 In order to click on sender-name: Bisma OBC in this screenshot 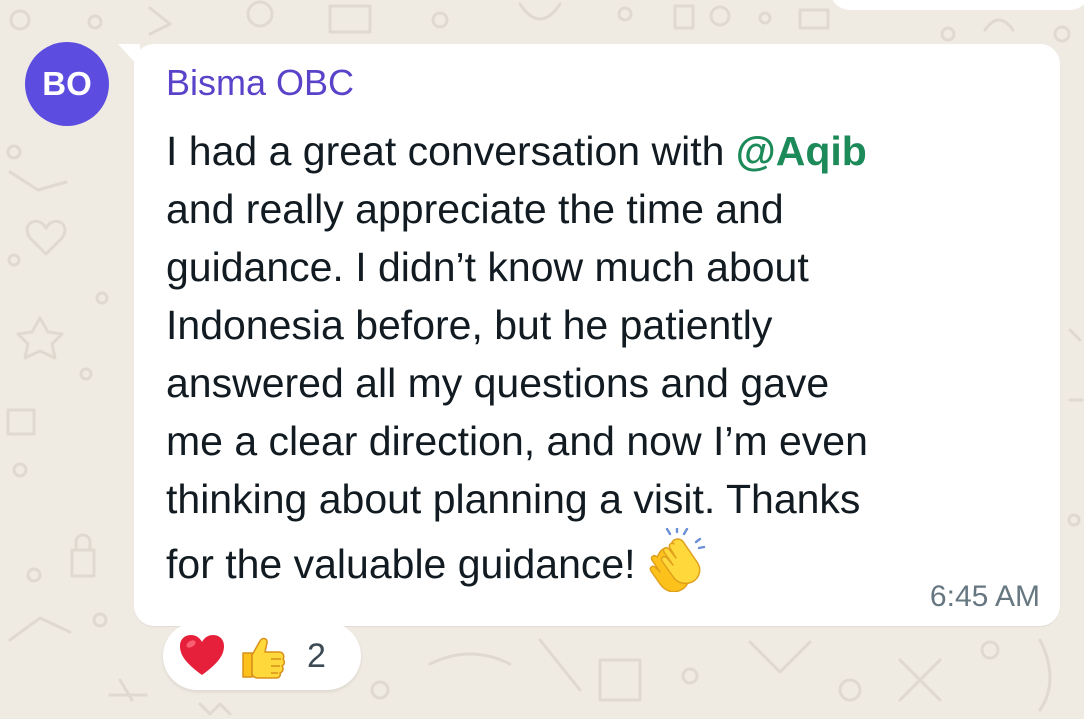, I will do `click(260, 83)`.